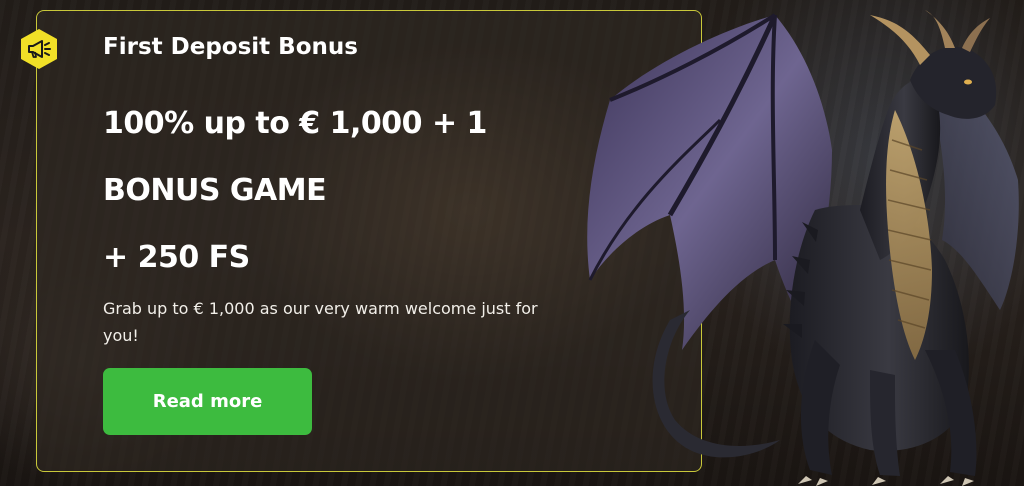  Describe the element at coordinates (39, 49) in the screenshot. I see `megaphone-icon` at that location.